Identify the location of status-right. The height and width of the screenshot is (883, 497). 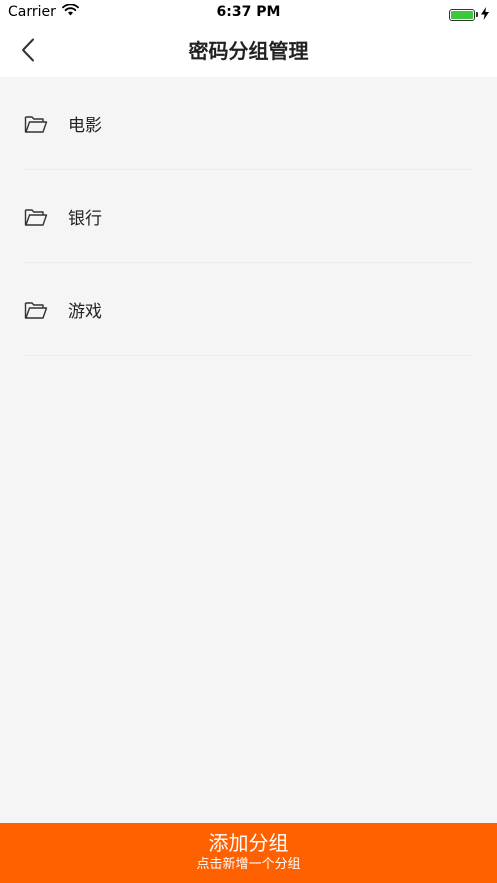
(469, 14).